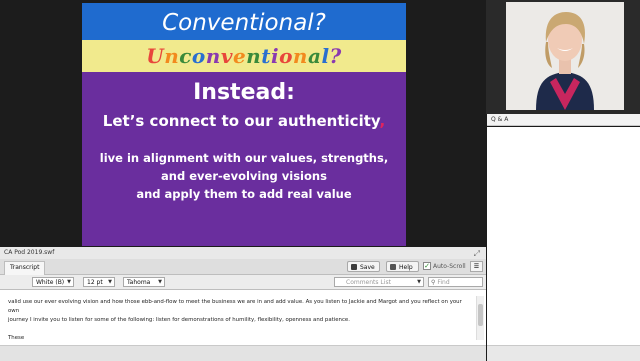  I want to click on size-select: 12 pt ▼, so click(99, 282).